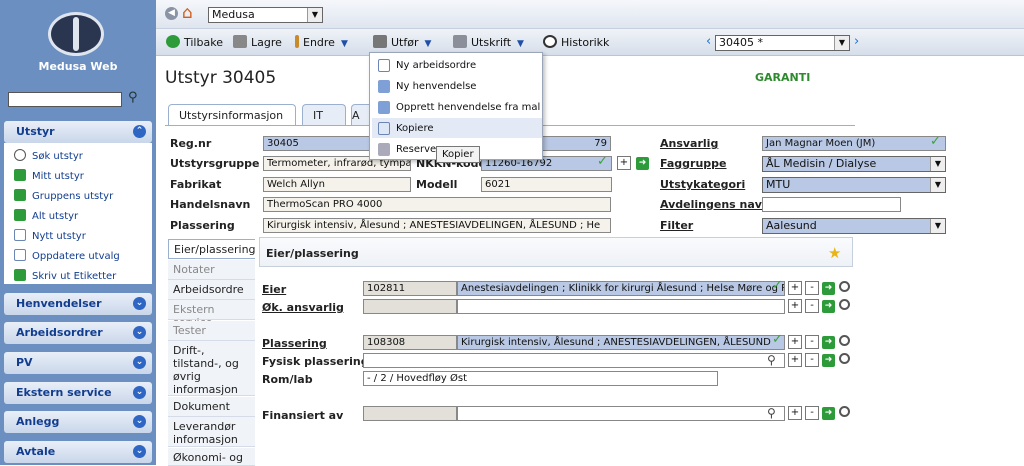  What do you see at coordinates (211, 407) in the screenshot?
I see `vtab-dokument: Dokument` at bounding box center [211, 407].